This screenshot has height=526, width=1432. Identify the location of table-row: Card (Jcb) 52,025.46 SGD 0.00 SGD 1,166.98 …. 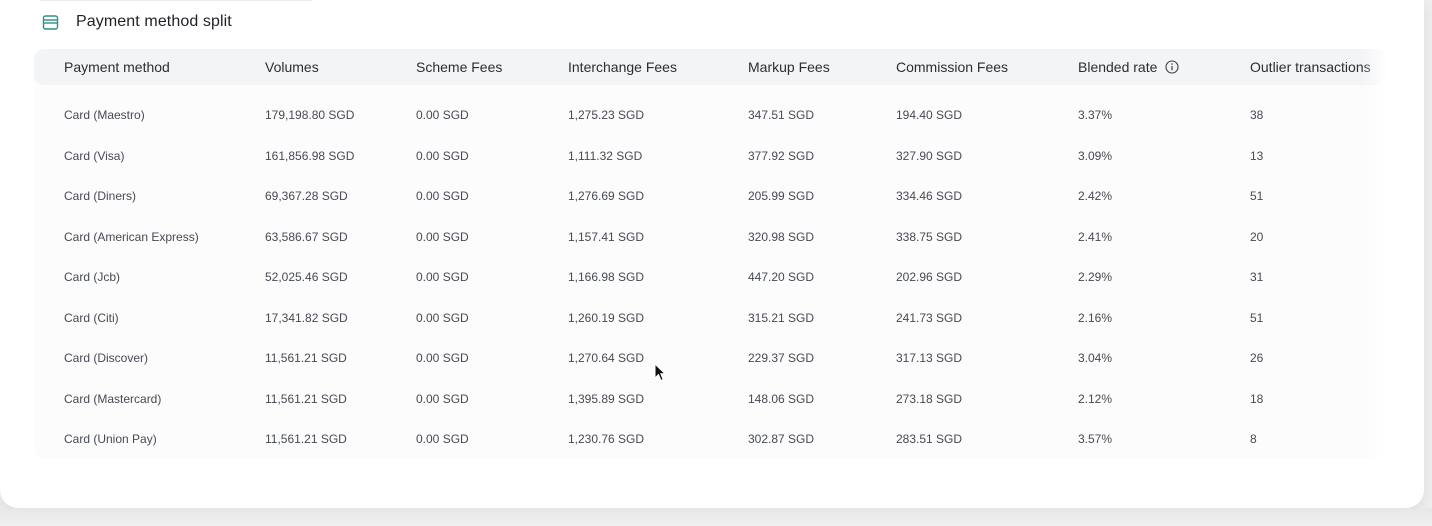
(710, 277).